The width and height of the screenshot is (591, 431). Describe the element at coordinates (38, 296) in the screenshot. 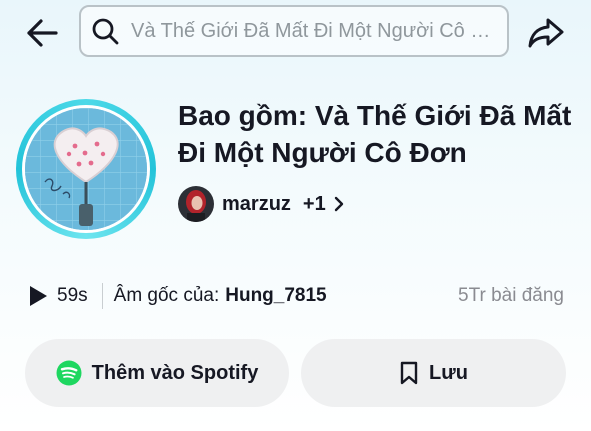

I see `play-icon` at that location.